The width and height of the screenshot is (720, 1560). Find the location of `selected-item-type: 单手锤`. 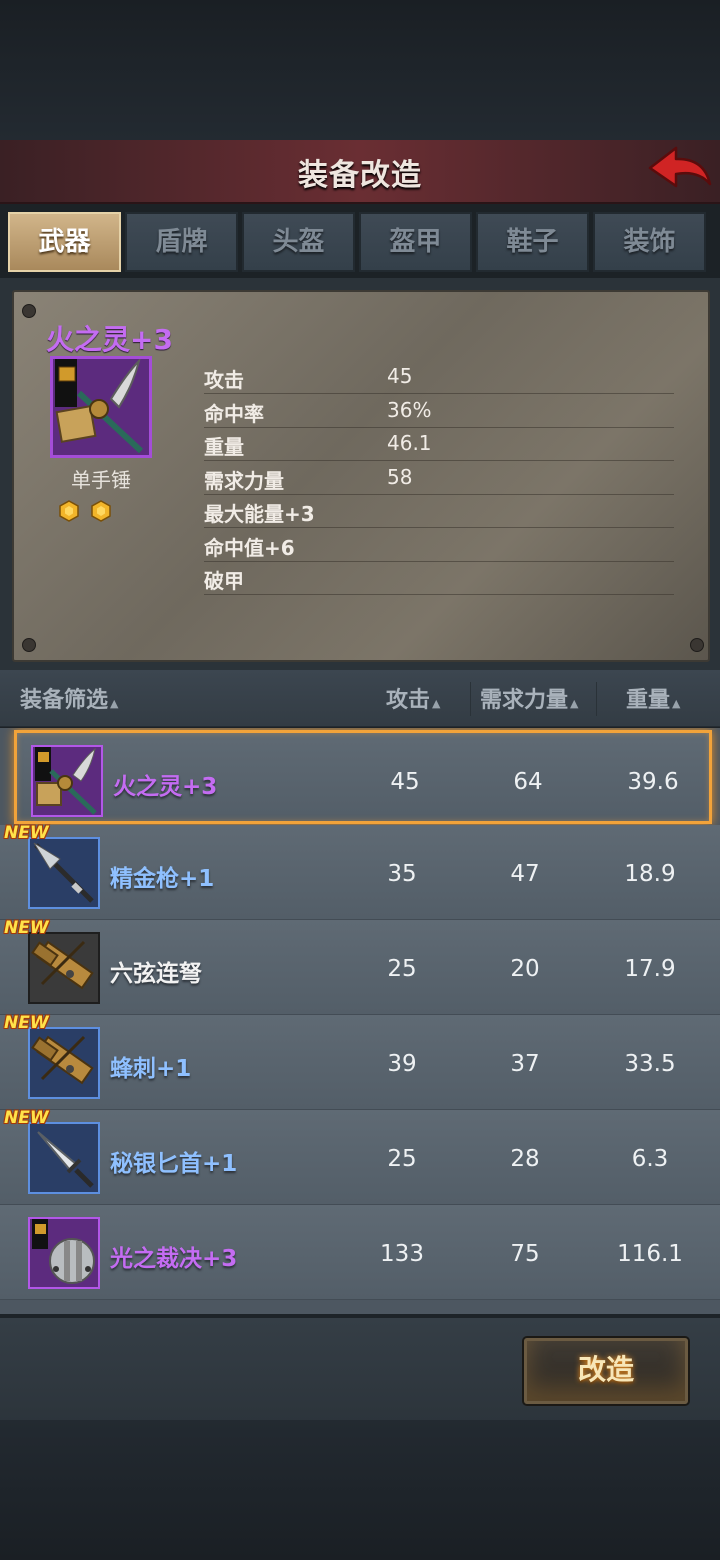

selected-item-type: 单手锤 is located at coordinates (101, 480).